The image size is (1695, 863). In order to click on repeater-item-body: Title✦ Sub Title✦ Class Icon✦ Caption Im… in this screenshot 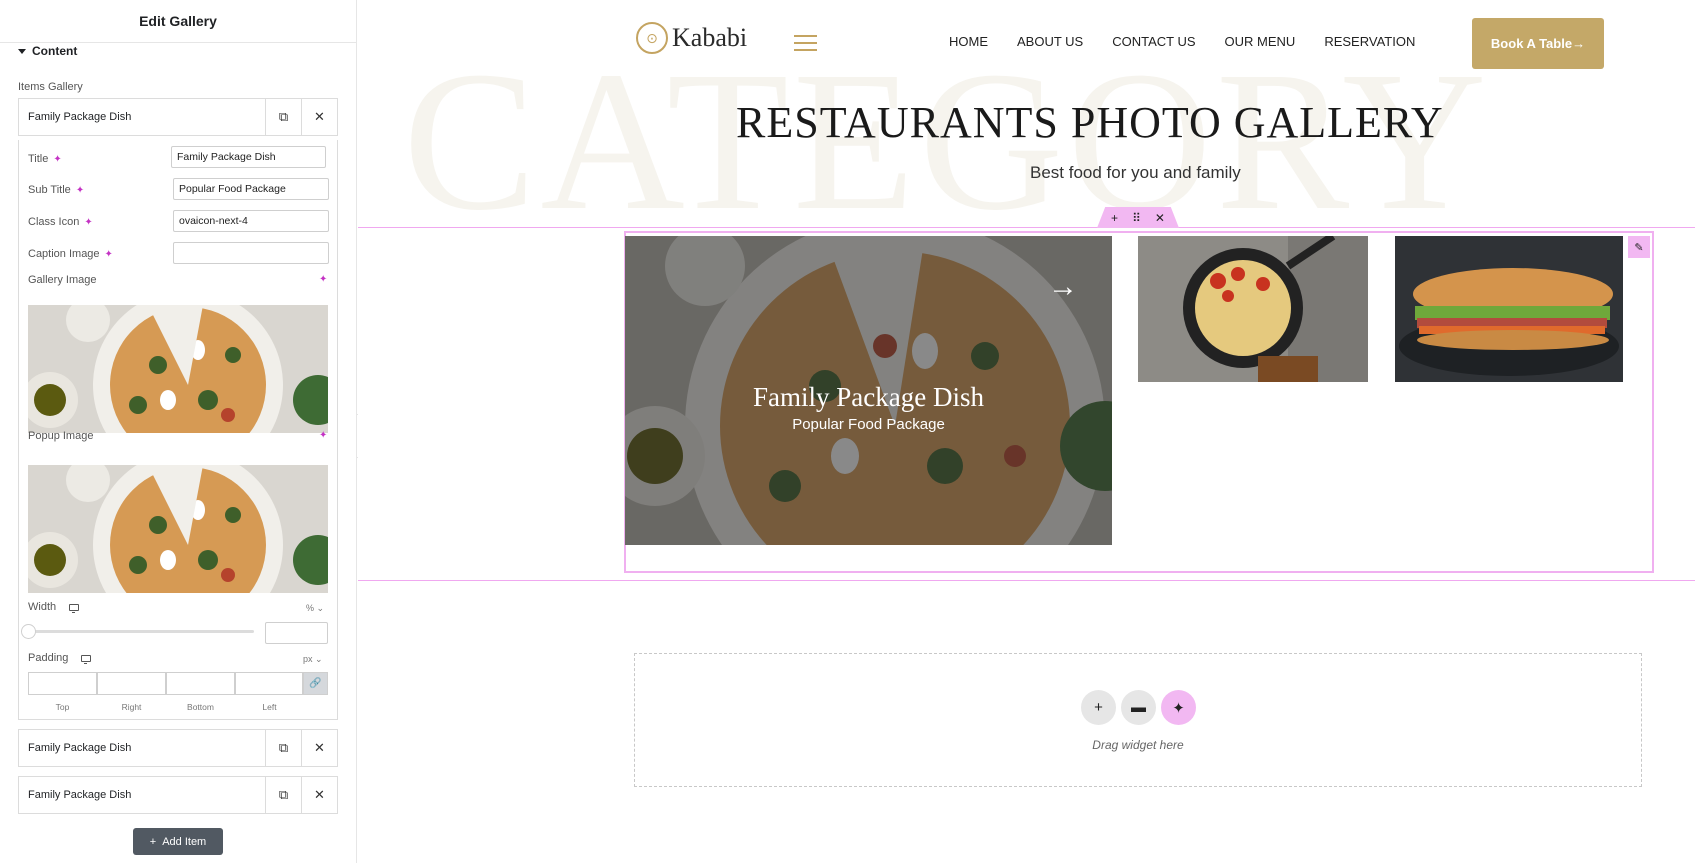, I will do `click(178, 430)`.